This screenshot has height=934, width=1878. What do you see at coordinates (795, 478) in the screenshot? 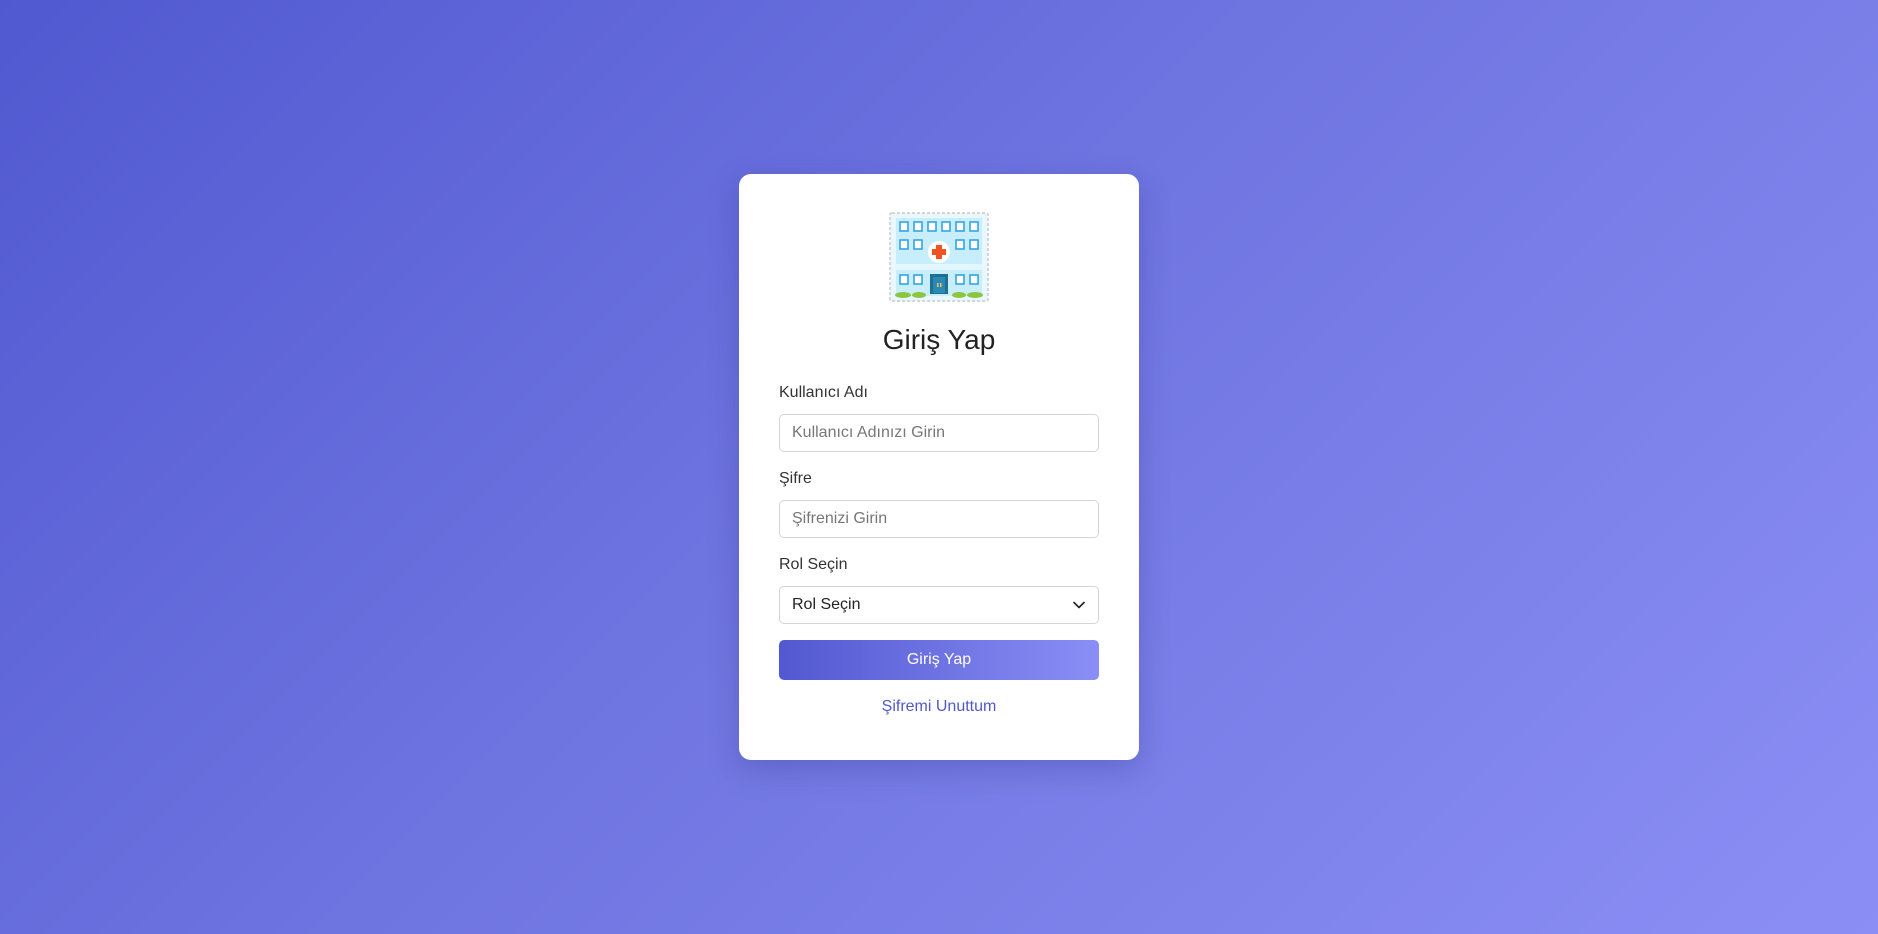
I see `password-label: Şifre` at bounding box center [795, 478].